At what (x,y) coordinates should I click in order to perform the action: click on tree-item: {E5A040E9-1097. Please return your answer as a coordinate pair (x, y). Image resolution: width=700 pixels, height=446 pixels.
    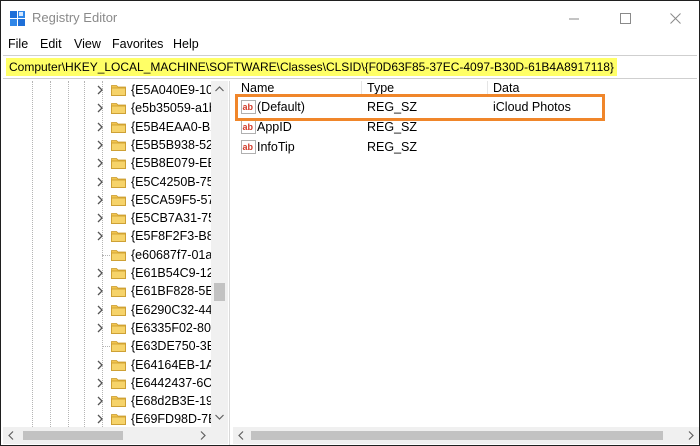
    Looking at the image, I should click on (107, 90).